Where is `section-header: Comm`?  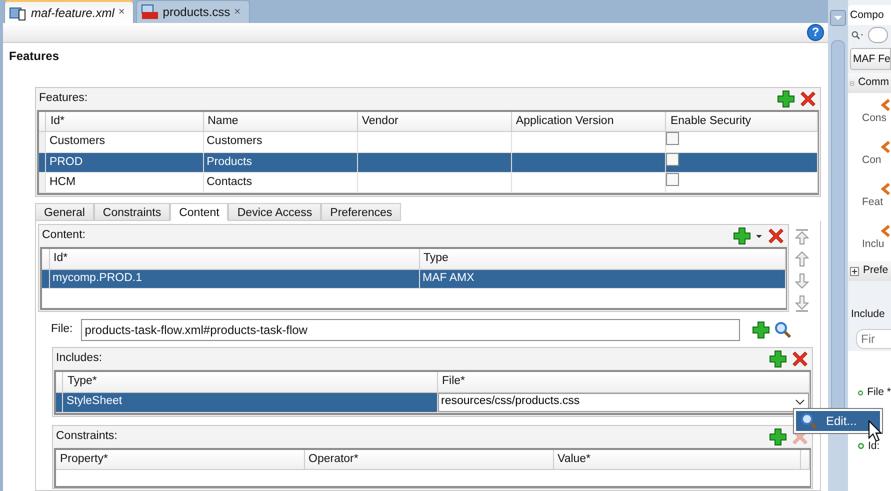
section-header: Comm is located at coordinates (869, 83).